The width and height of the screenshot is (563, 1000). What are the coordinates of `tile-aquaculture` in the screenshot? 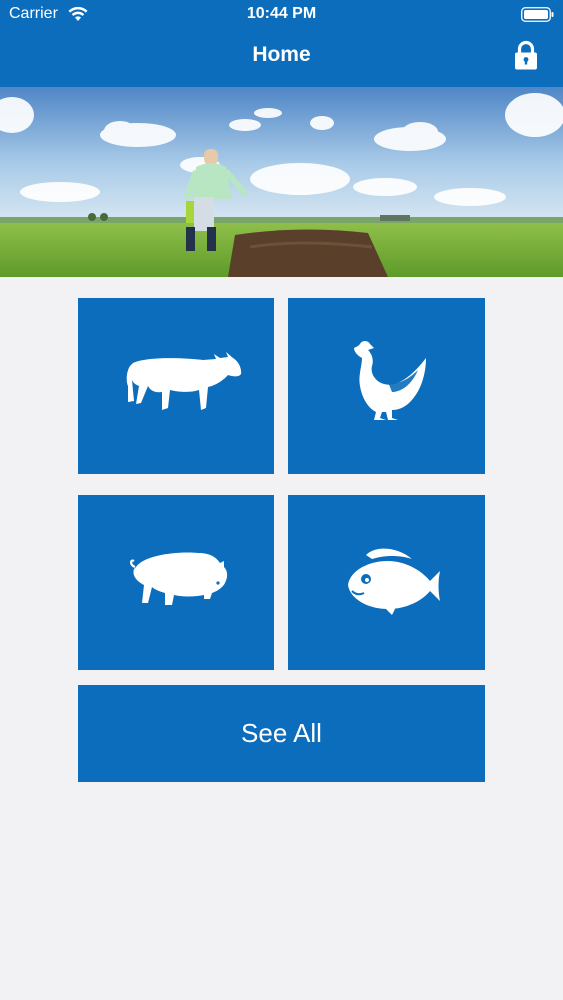 It's located at (386, 582).